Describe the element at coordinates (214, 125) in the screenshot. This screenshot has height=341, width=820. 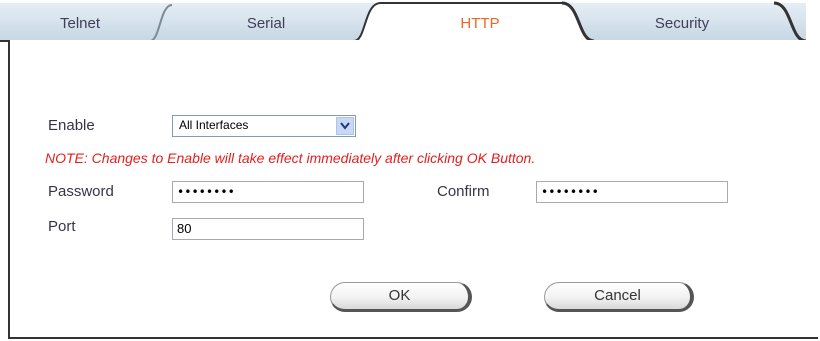
I see `enable-select-value: All Interfaces` at that location.